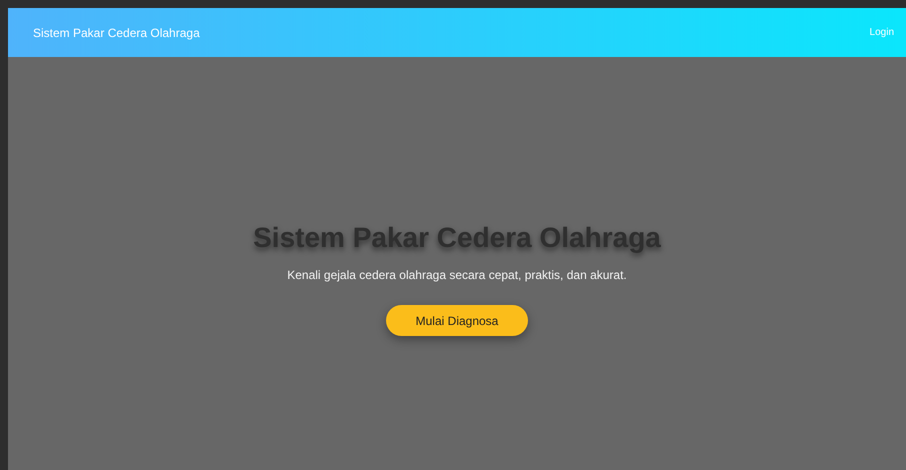  What do you see at coordinates (116, 33) in the screenshot?
I see `brand-link: Sistem Pakar Cedera Olahraga` at bounding box center [116, 33].